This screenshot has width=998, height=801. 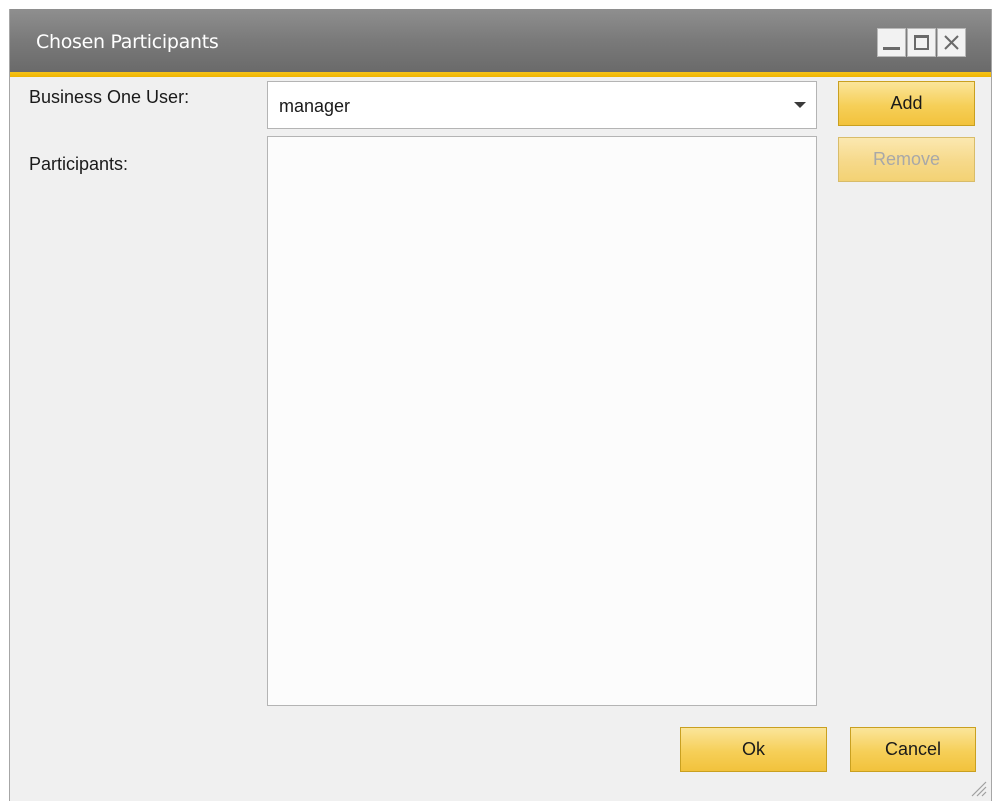 What do you see at coordinates (500, 40) in the screenshot?
I see `title-bar: Chosen Participants` at bounding box center [500, 40].